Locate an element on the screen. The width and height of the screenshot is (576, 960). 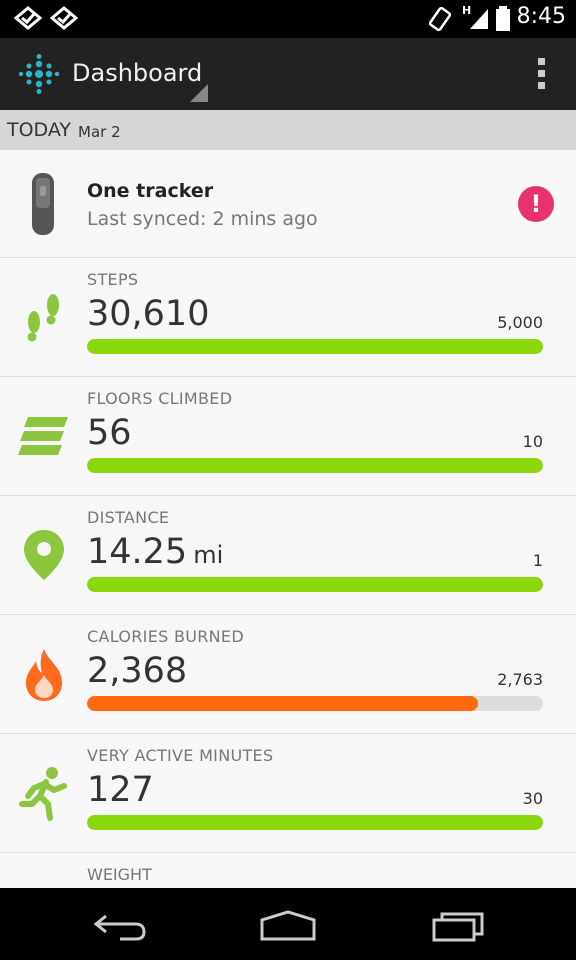
page-title: Dashboard is located at coordinates (137, 73).